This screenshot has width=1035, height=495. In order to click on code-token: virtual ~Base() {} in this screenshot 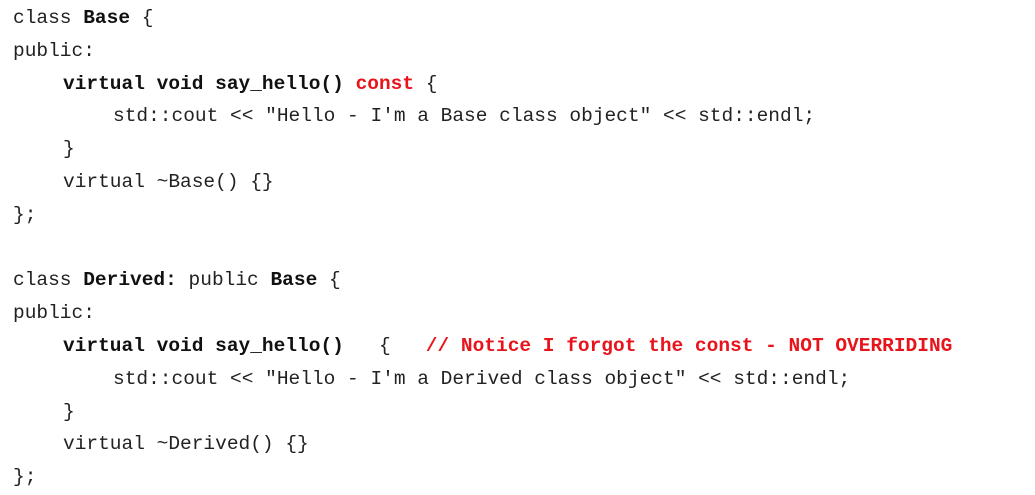, I will do `click(168, 182)`.